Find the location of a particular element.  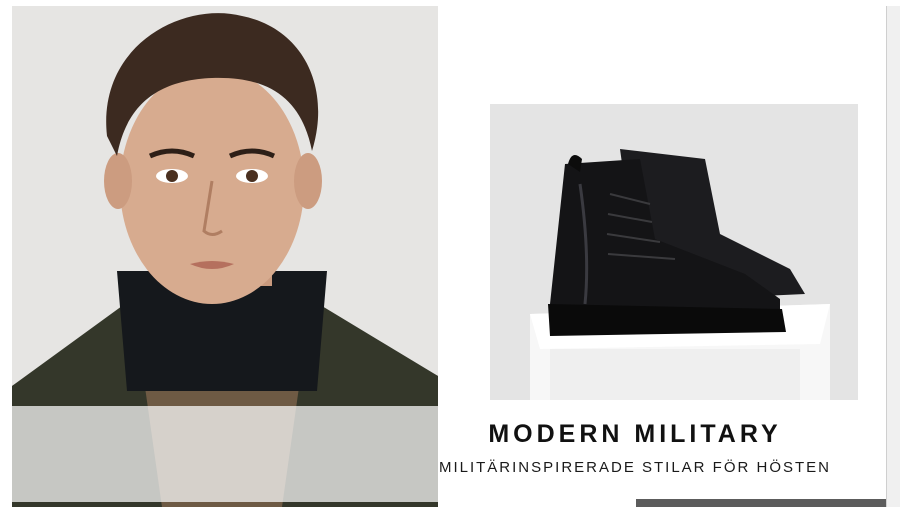

banner-title: MODERN MILITARY is located at coordinates (635, 434).